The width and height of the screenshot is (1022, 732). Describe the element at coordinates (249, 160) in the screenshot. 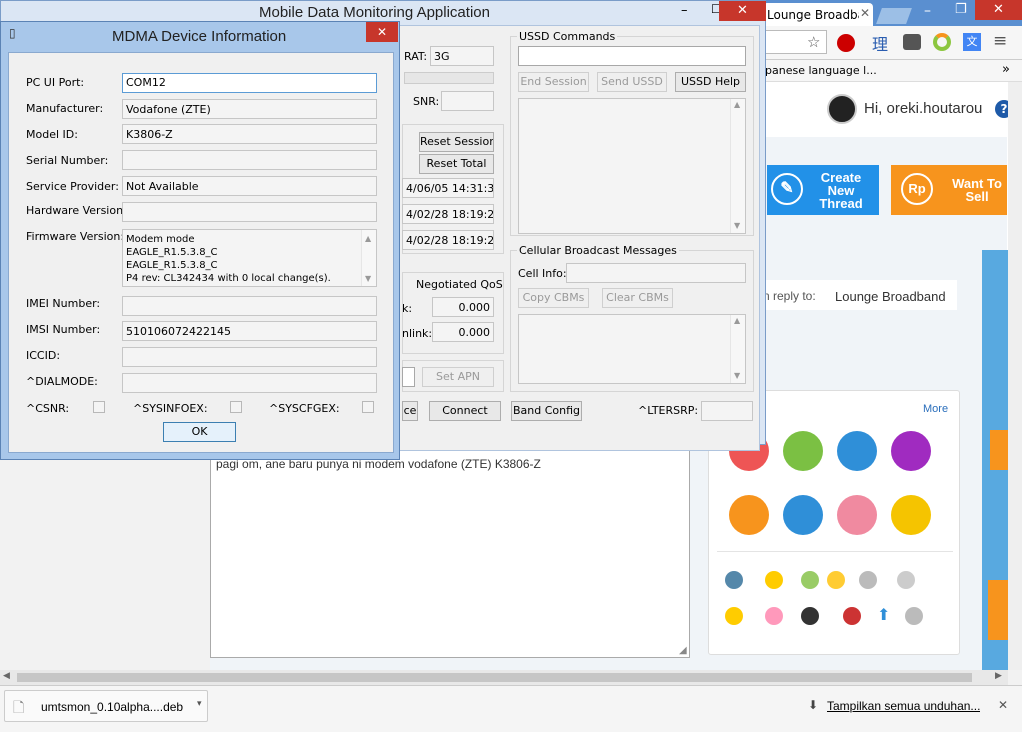

I see `serial-number-field` at that location.